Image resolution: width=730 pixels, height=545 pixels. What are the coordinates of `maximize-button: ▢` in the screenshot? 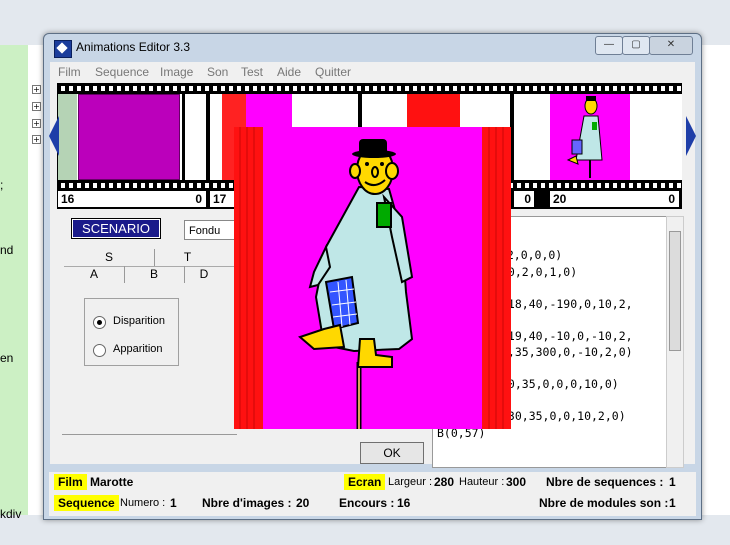 It's located at (636, 45).